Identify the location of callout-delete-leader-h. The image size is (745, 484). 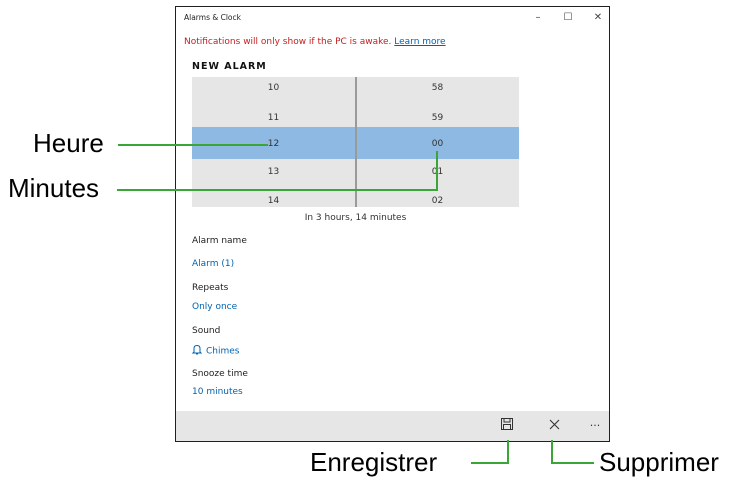
(572, 463).